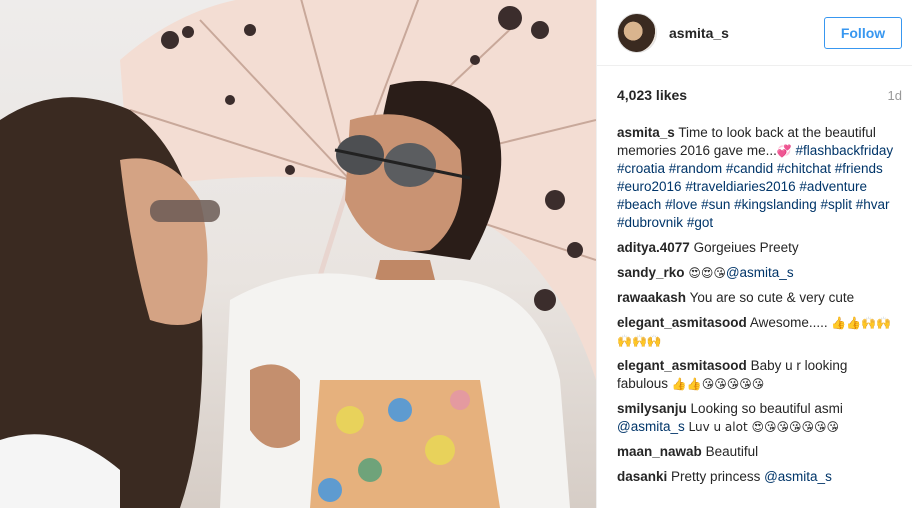 This screenshot has width=912, height=508. Describe the element at coordinates (649, 186) in the screenshot. I see `hashtag-link: #euro2016` at that location.